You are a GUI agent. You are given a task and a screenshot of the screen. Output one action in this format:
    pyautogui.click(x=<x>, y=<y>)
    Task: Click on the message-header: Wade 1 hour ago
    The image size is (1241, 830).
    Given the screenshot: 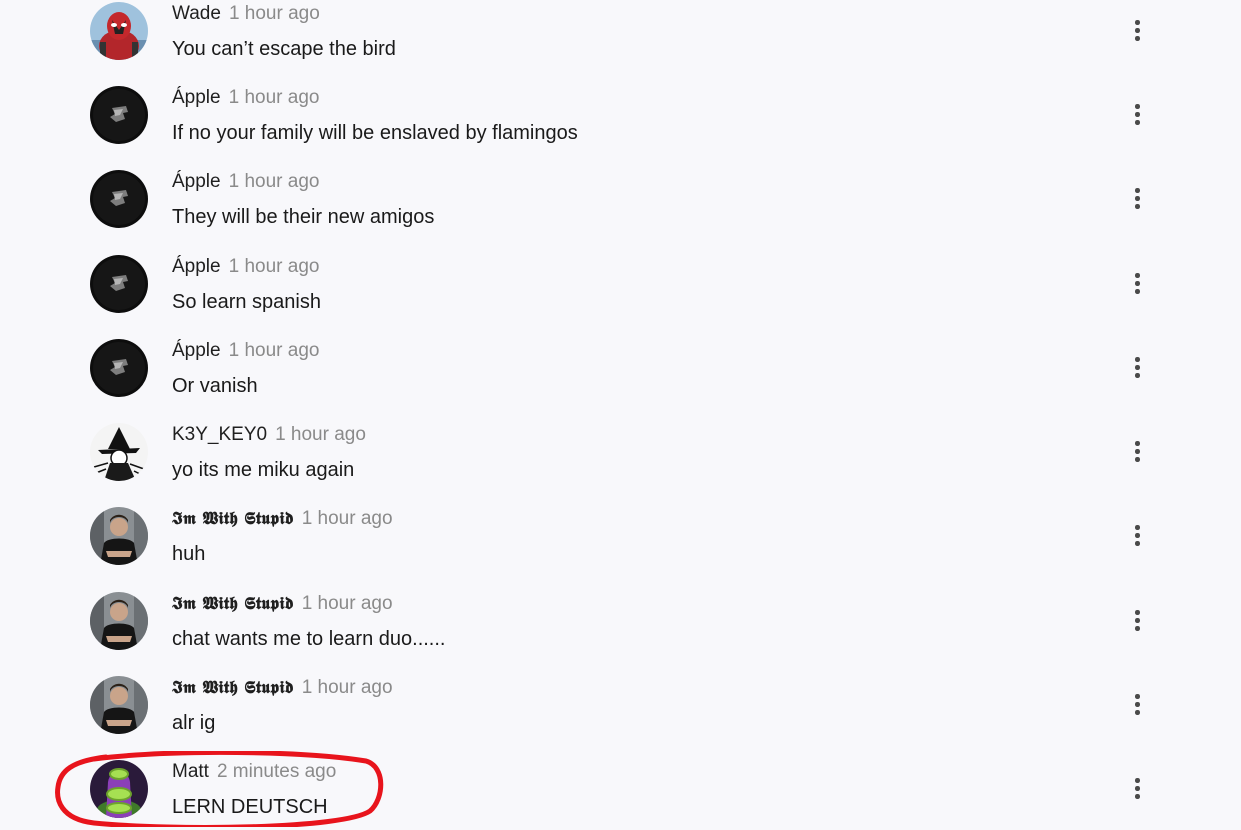 What is the action you would take?
    pyautogui.click(x=246, y=14)
    